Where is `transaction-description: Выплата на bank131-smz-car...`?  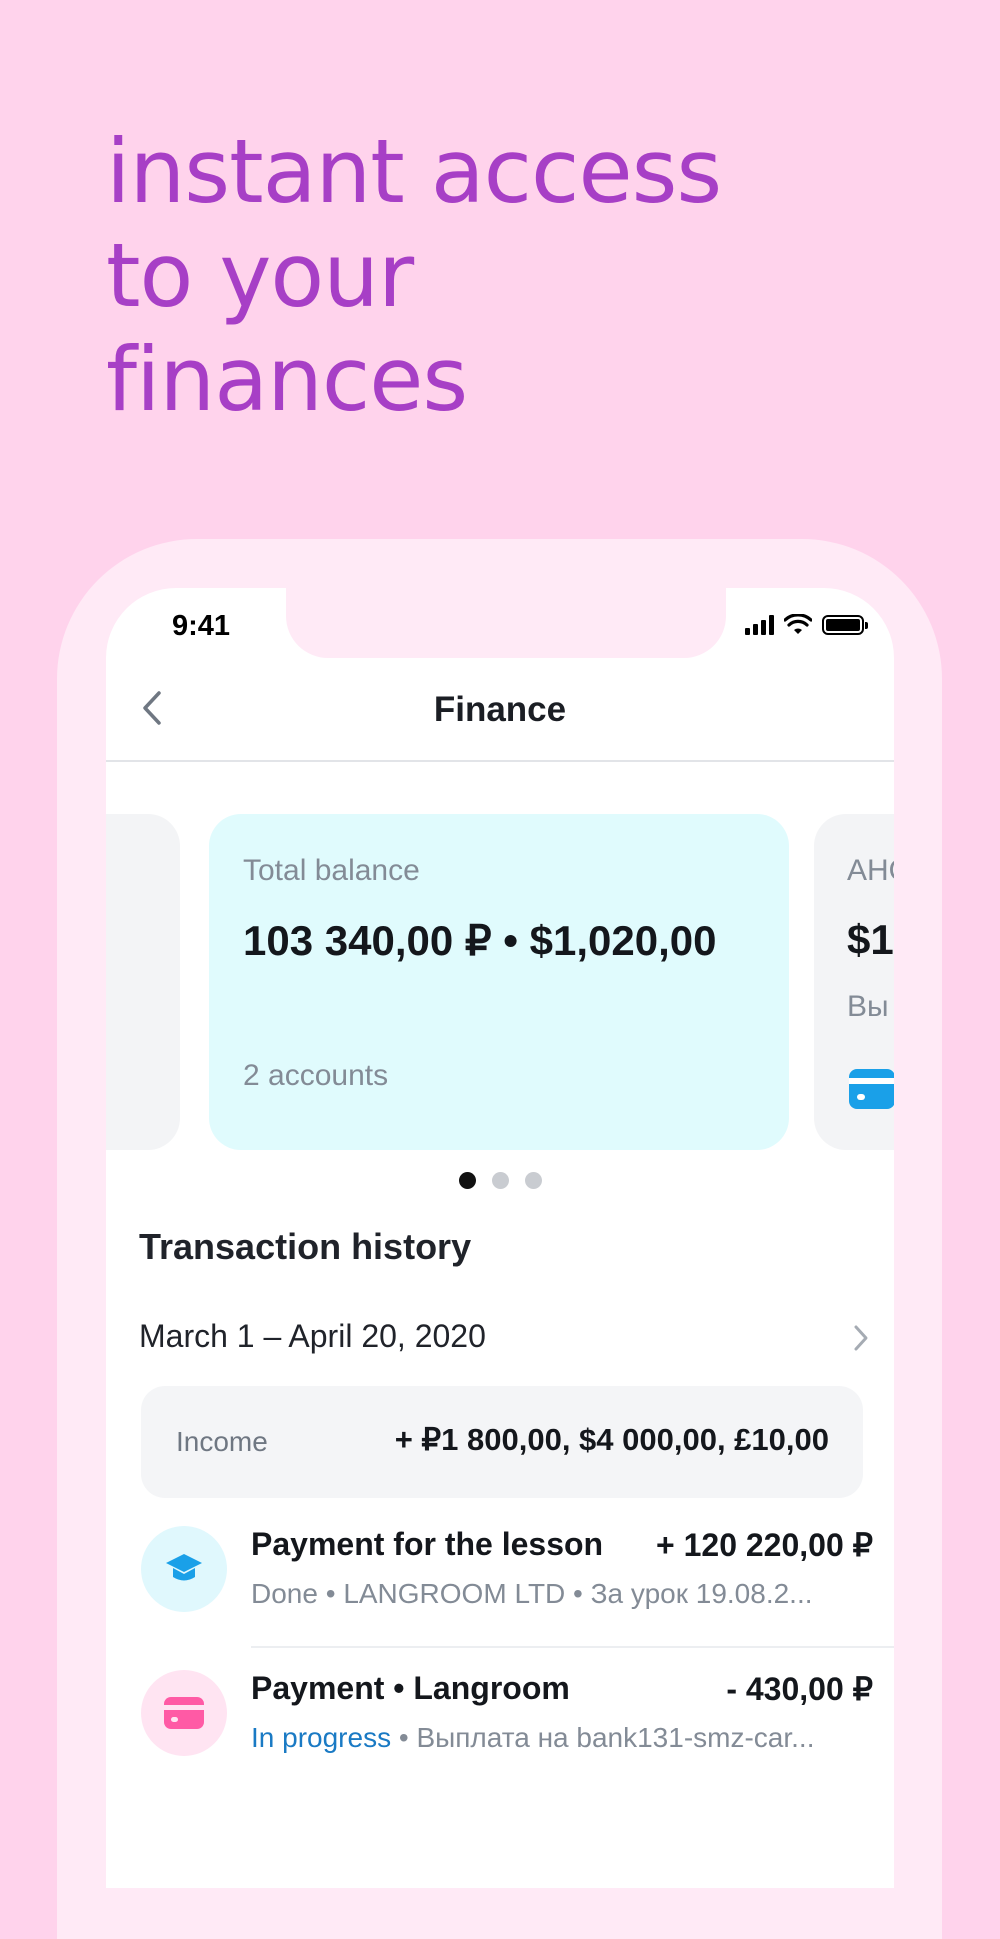 transaction-description: Выплата на bank131-smz-car... is located at coordinates (615, 1737).